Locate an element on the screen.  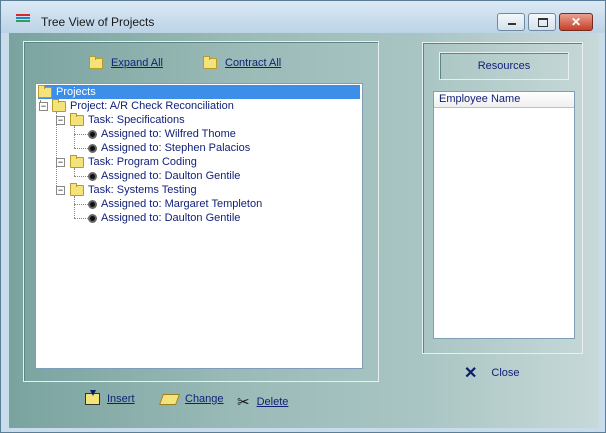
close-label: Close is located at coordinates (505, 373).